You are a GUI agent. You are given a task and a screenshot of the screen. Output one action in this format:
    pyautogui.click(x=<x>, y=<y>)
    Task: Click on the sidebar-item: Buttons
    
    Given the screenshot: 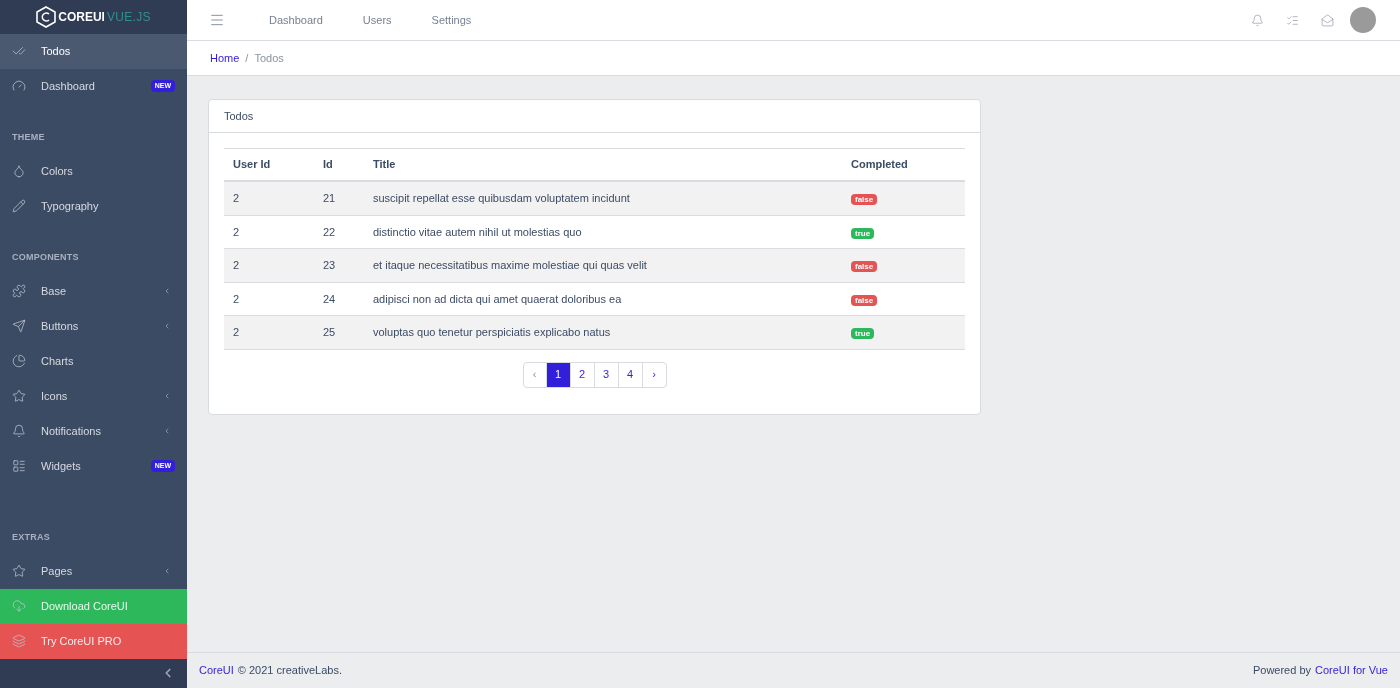 What is the action you would take?
    pyautogui.click(x=93, y=326)
    